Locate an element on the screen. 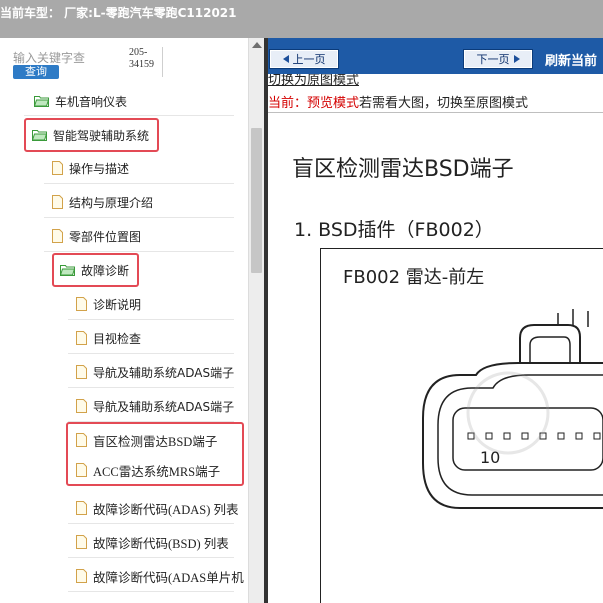 Image resolution: width=603 pixels, height=603 pixels. tree-item-adas-system: 智能驾驶辅助系统 is located at coordinates (92, 135).